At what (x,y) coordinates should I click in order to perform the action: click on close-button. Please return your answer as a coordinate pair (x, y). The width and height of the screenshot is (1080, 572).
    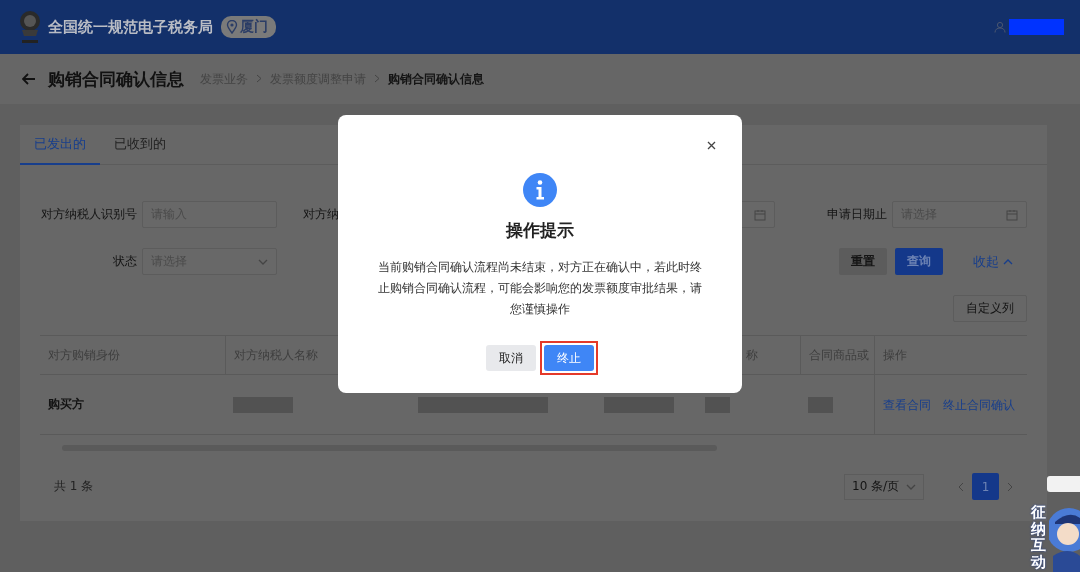
    Looking at the image, I should click on (711, 145).